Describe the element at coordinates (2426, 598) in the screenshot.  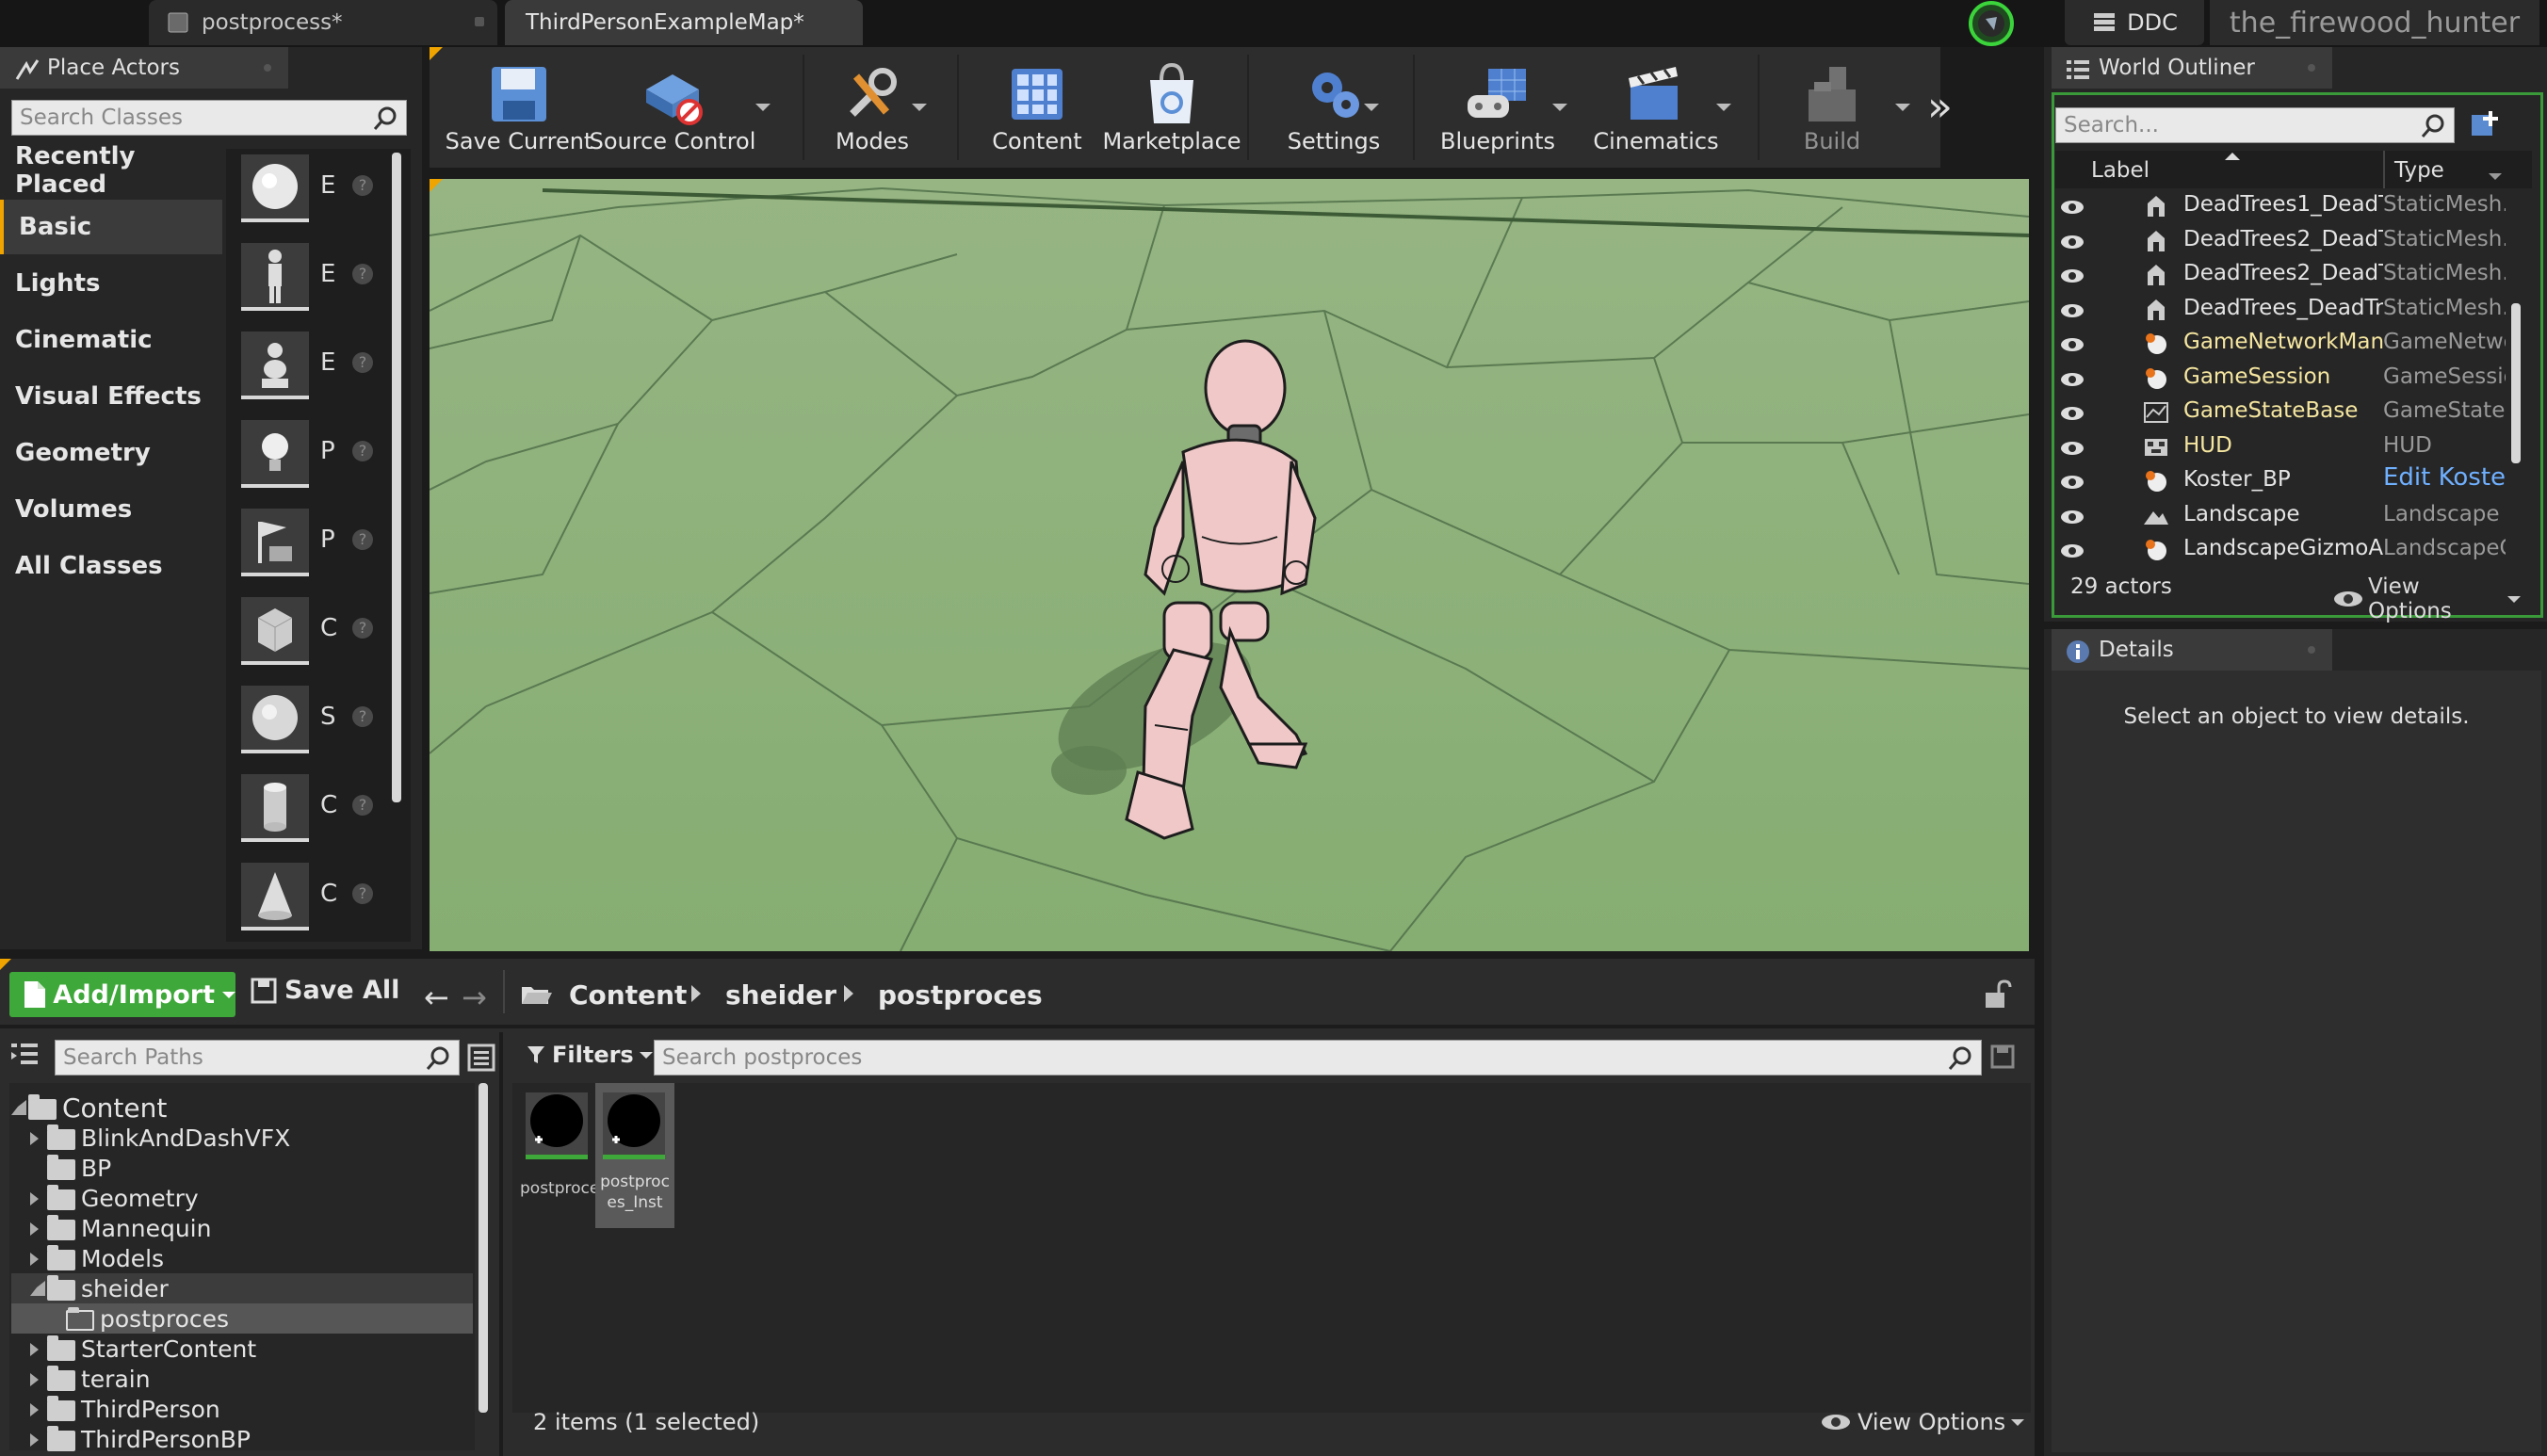
I see `outliner-view-options-button: View Options` at that location.